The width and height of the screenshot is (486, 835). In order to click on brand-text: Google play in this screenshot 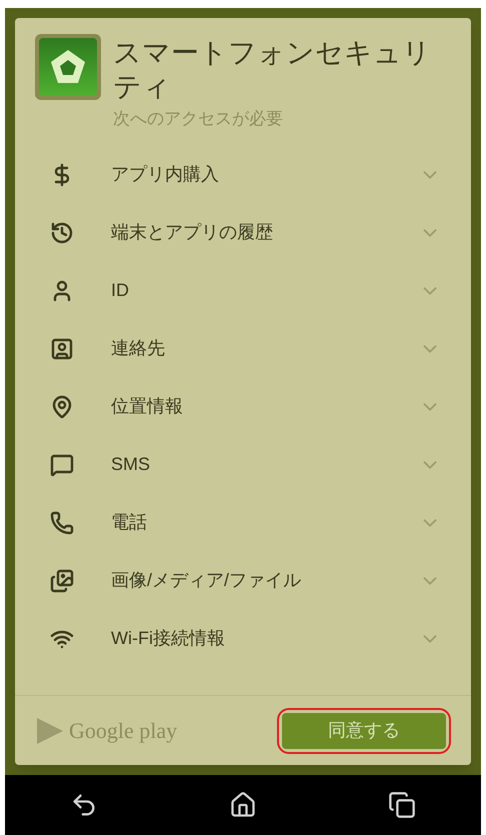, I will do `click(123, 731)`.